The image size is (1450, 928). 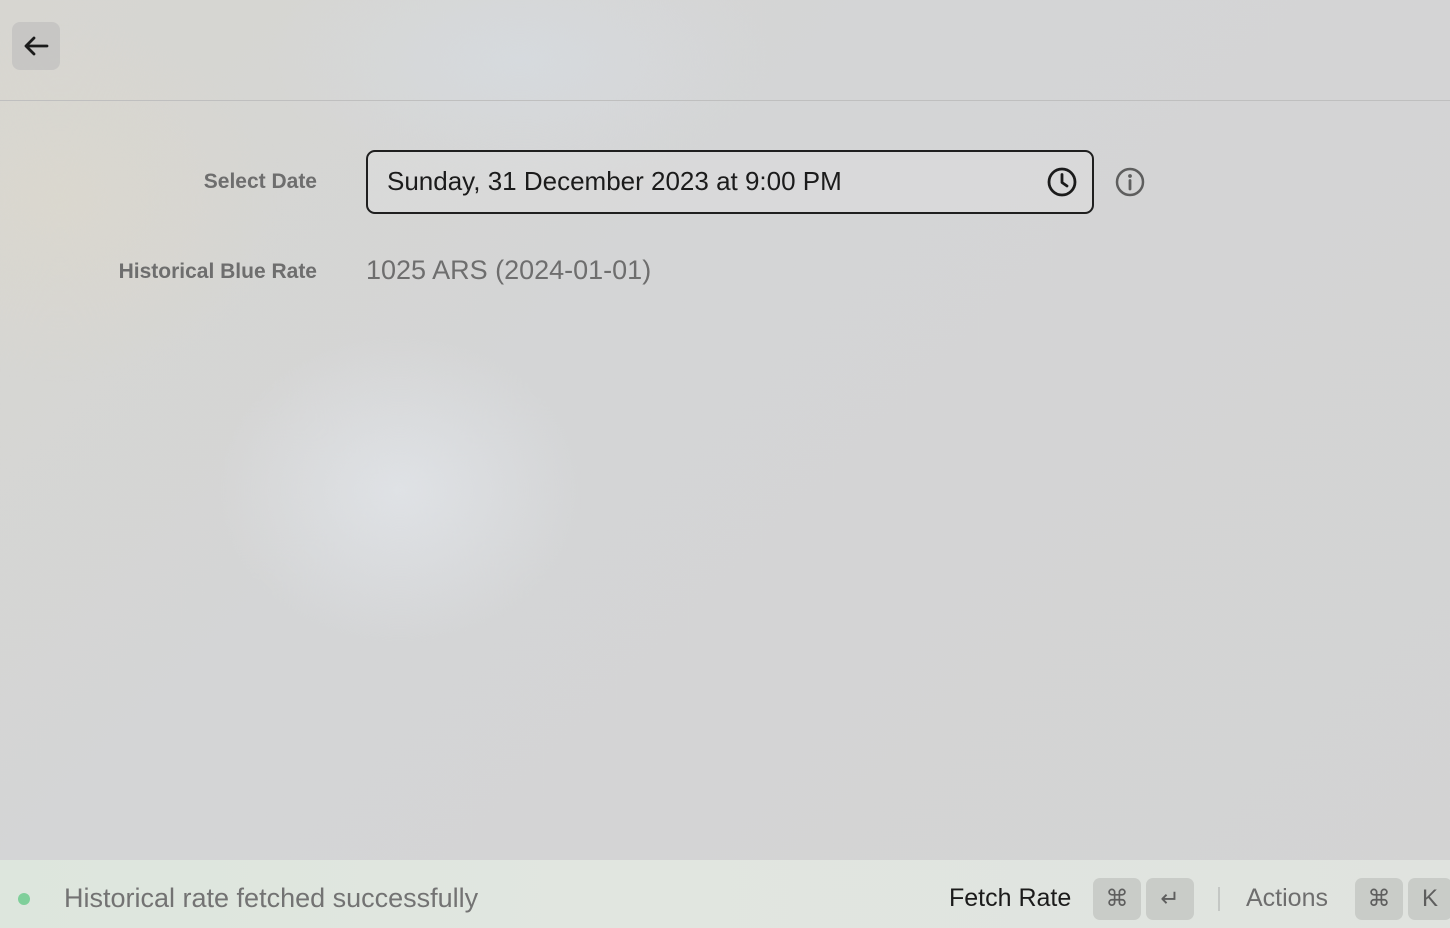 I want to click on back-button, so click(x=36, y=46).